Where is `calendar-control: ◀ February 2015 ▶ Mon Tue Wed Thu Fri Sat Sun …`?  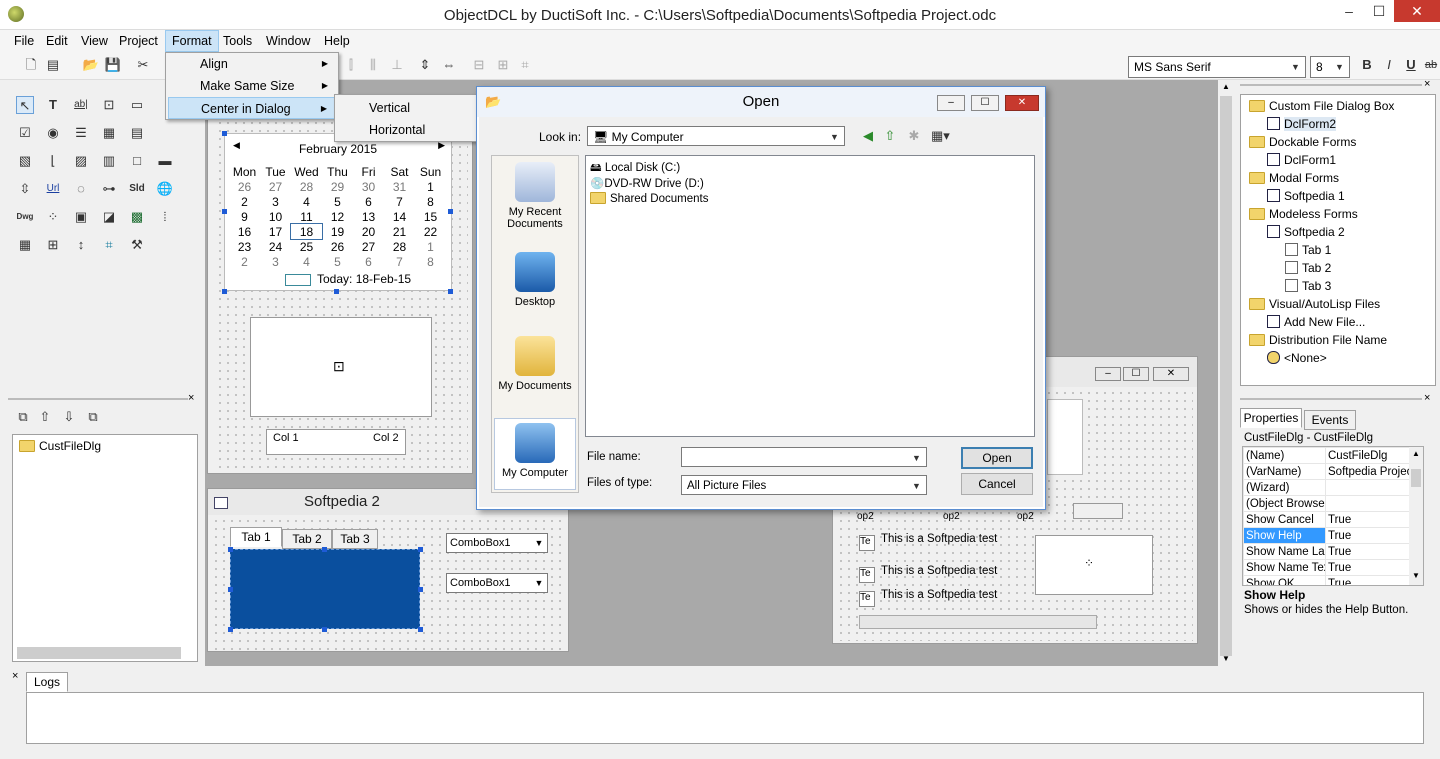
calendar-control: ◀ February 2015 ▶ Mon Tue Wed Thu Fri Sat Sun … is located at coordinates (338, 212).